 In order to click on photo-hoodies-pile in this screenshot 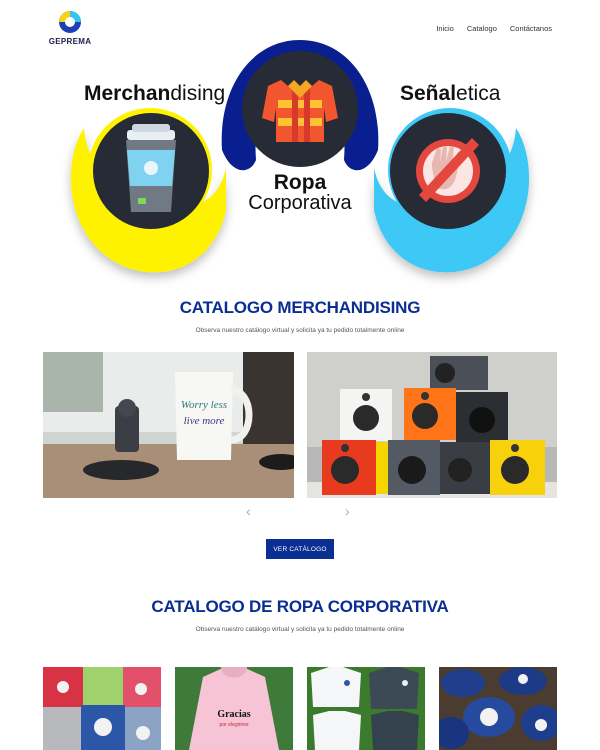, I will do `click(102, 708)`.